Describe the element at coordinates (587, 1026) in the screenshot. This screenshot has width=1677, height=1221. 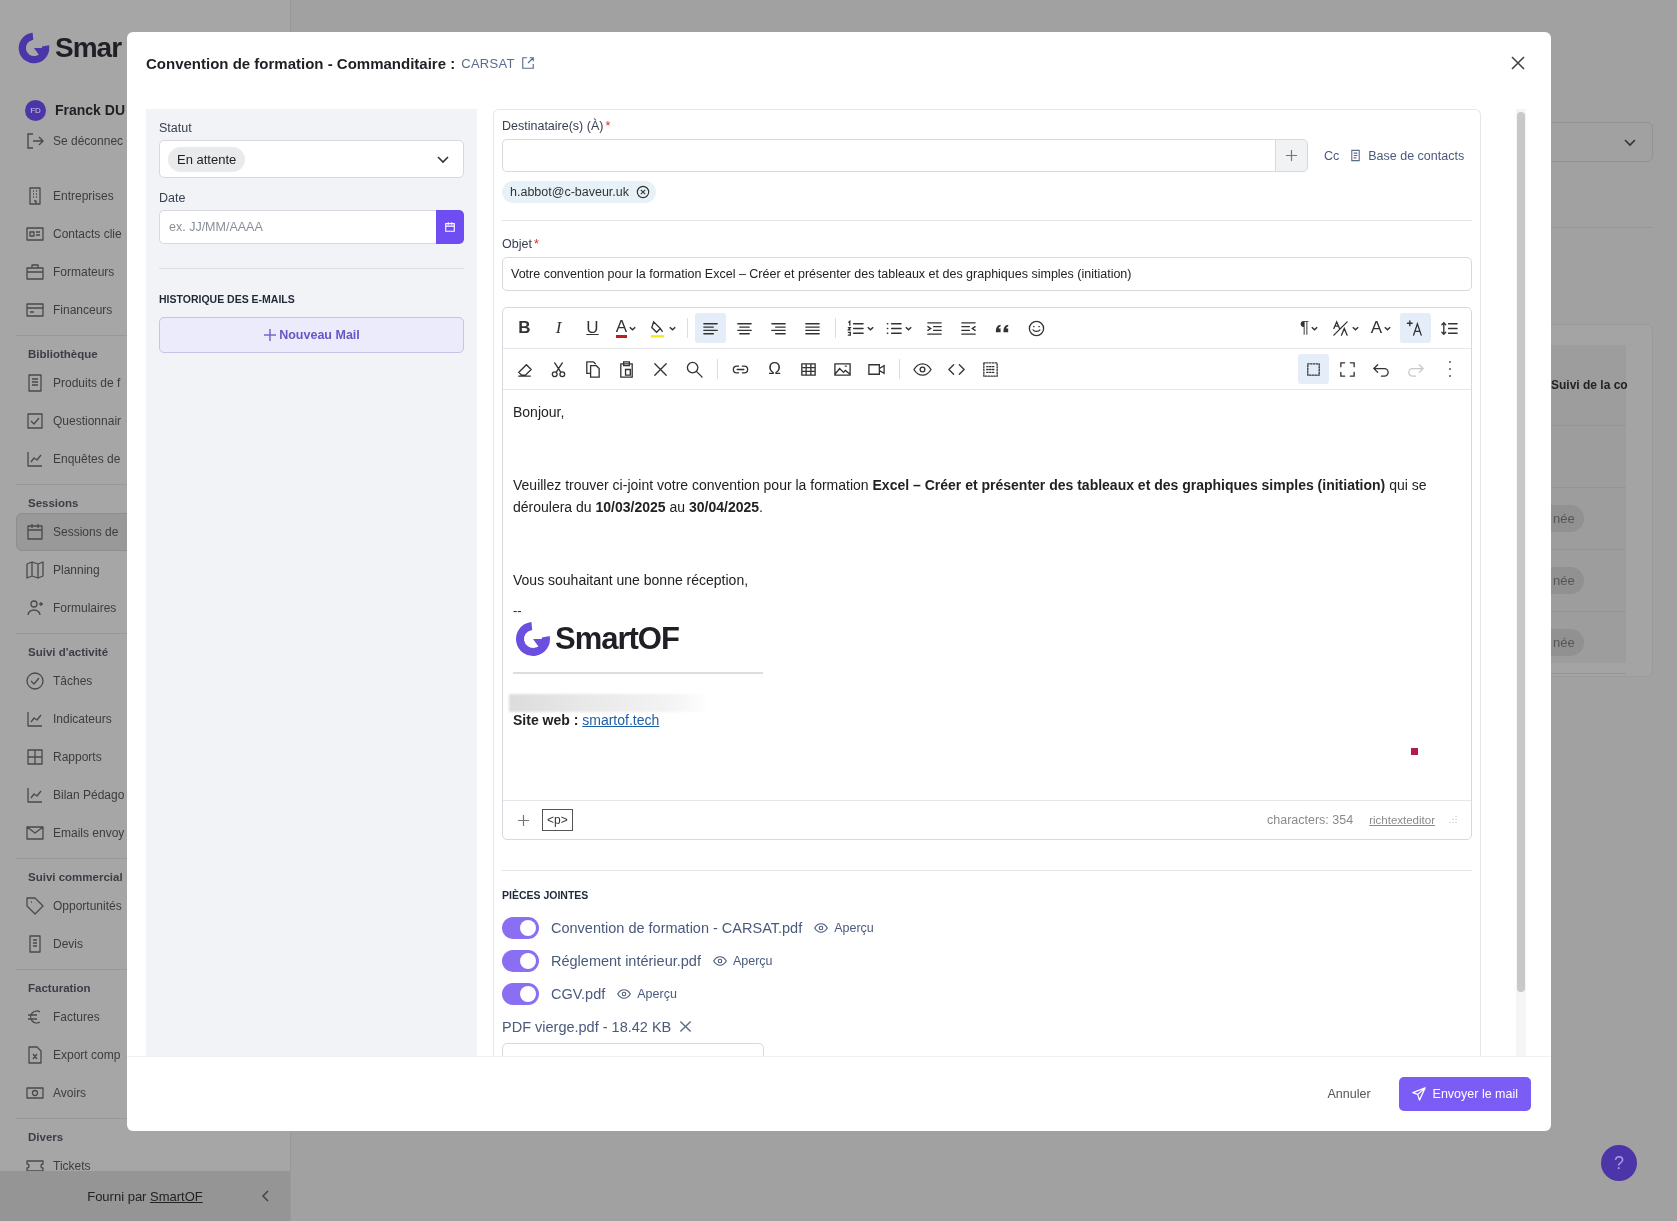
I see `uploaded-file-name: PDF vierge.pdf - 18.42 KB` at that location.